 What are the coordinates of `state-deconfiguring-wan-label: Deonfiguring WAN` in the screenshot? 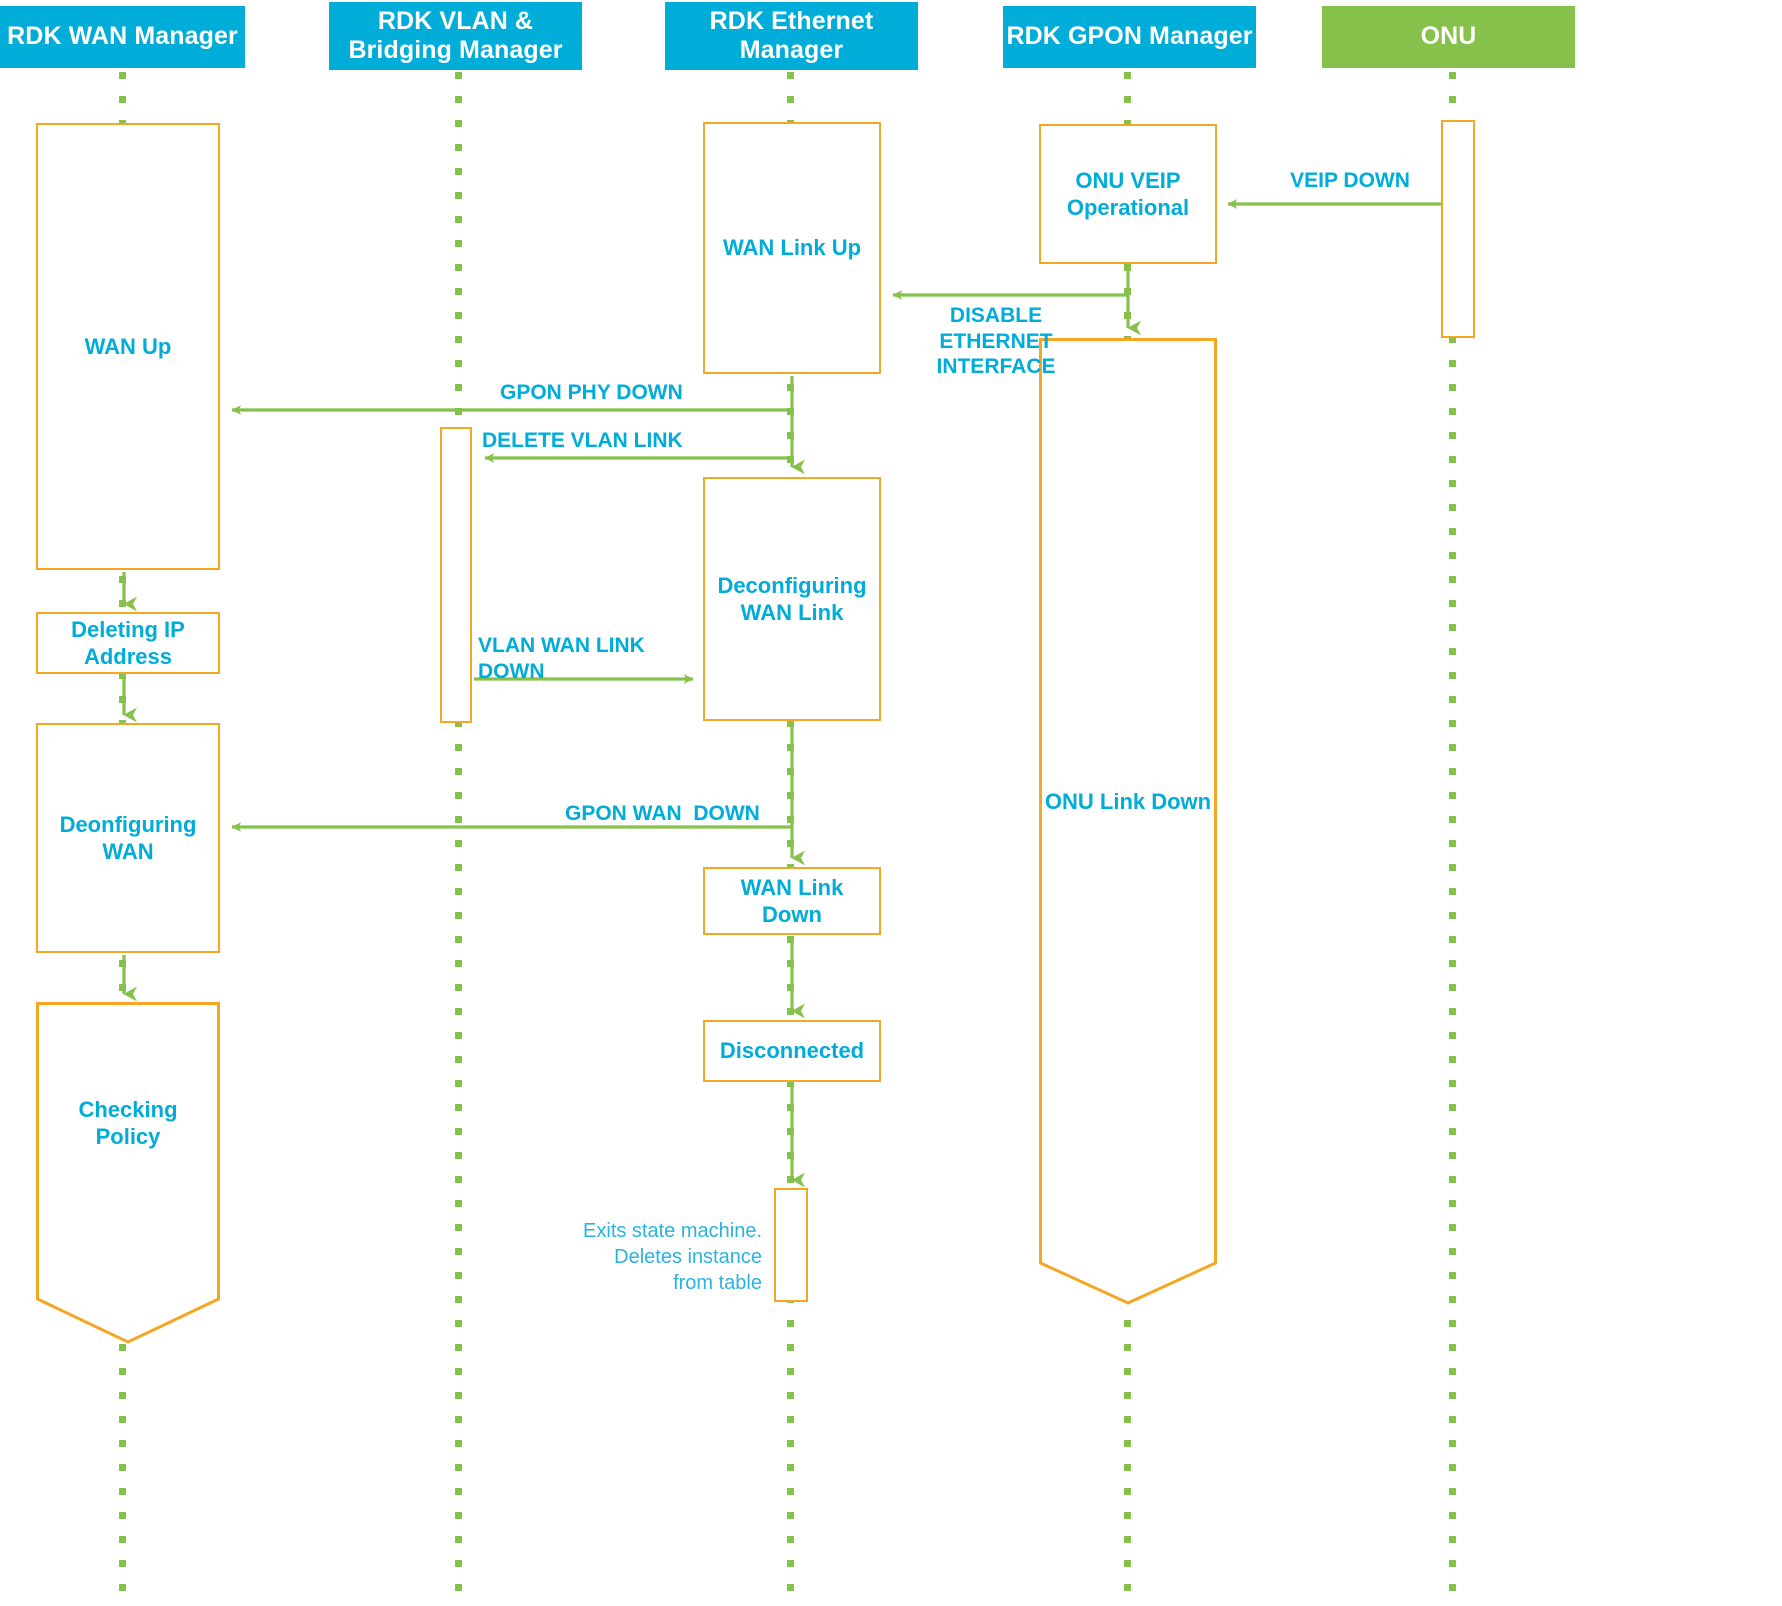 It's located at (128, 837).